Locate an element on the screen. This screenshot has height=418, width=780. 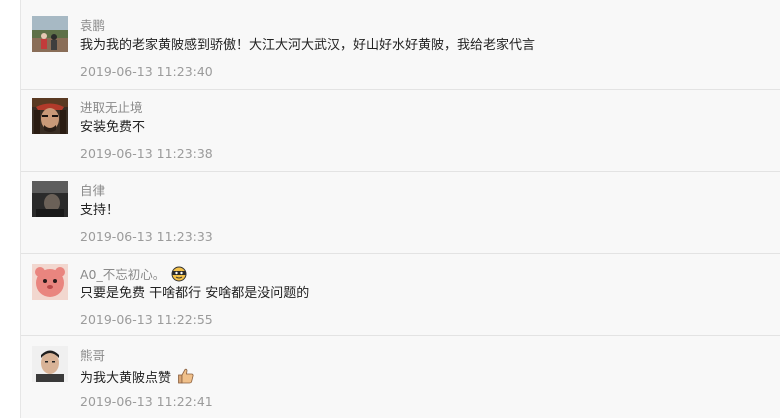
ninja-emoji-icon is located at coordinates (179, 276).